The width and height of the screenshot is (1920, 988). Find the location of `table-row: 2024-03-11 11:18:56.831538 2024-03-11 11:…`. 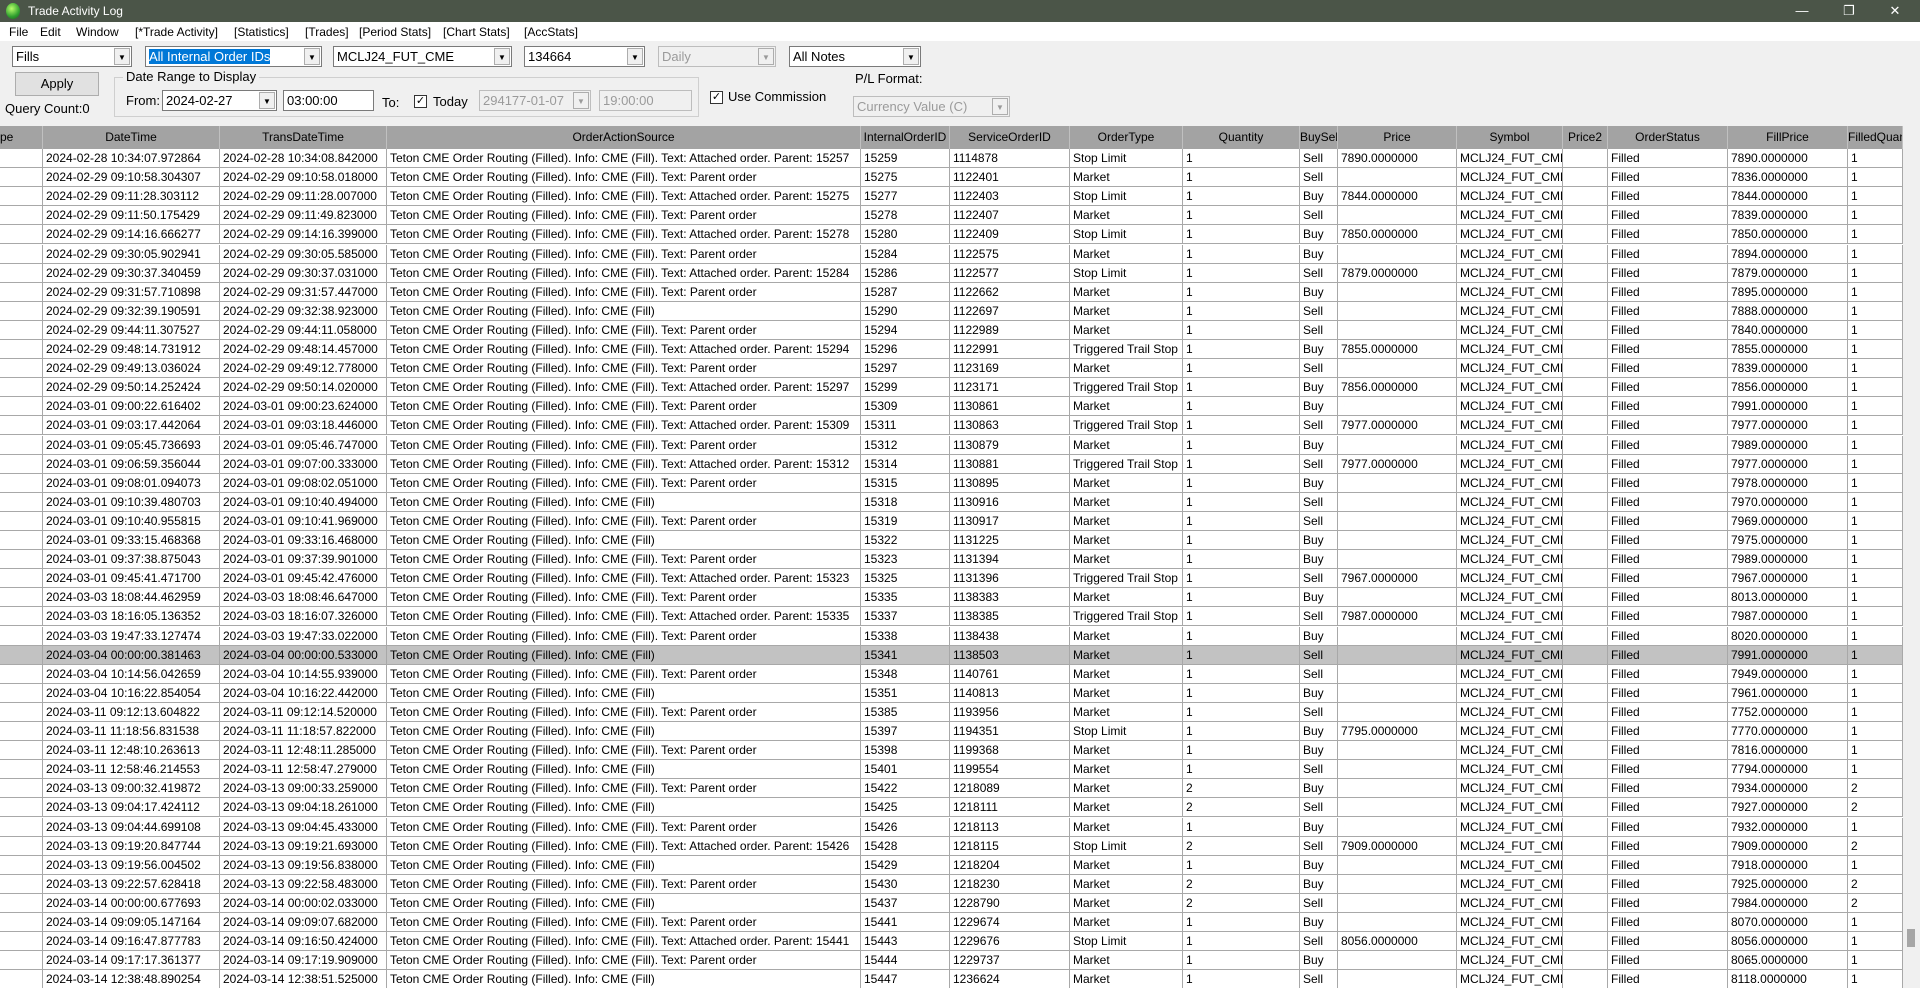

table-row: 2024-03-11 11:18:56.831538 2024-03-11 11:… is located at coordinates (951, 731).